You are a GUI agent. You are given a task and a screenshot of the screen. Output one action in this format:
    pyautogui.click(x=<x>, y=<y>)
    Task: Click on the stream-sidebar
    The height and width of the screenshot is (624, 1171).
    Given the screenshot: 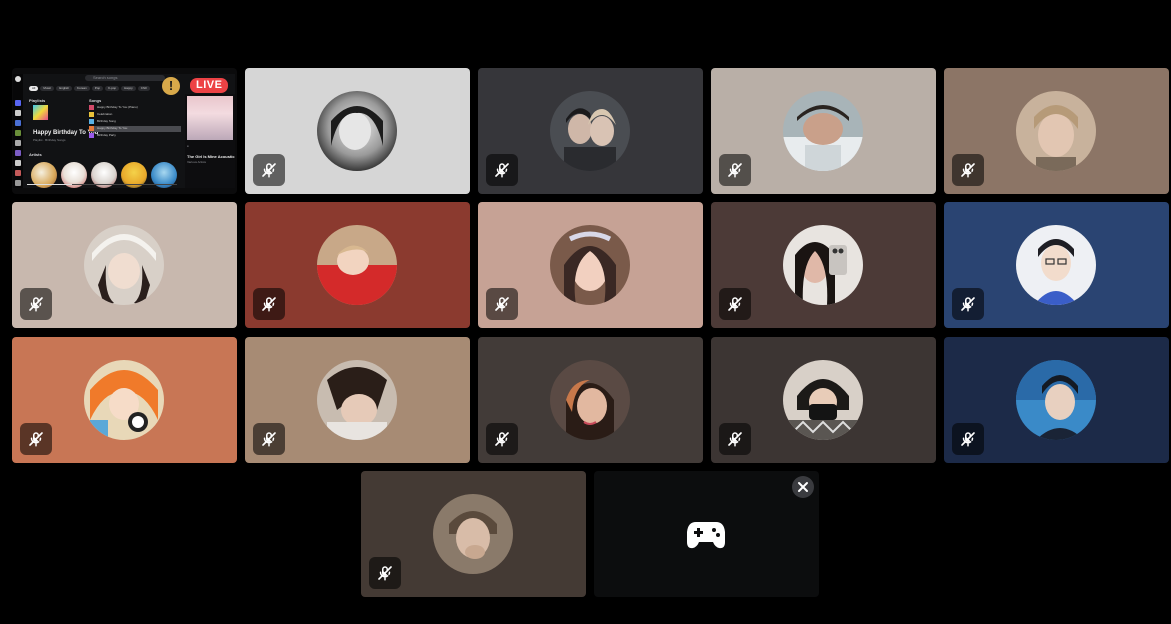 What is the action you would take?
    pyautogui.click(x=18, y=131)
    